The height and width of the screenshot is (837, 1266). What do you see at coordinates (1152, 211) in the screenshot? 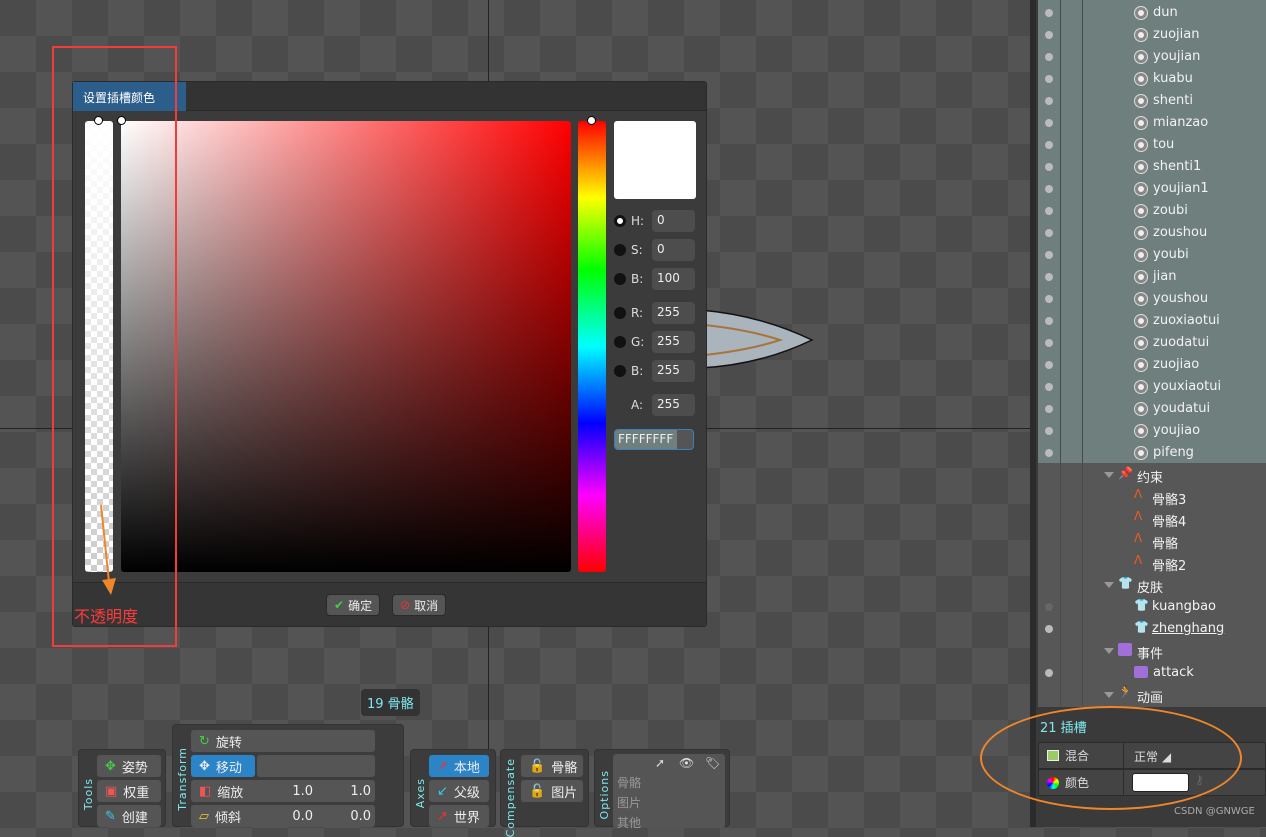
I see `tree-slot-item: zoubi` at bounding box center [1152, 211].